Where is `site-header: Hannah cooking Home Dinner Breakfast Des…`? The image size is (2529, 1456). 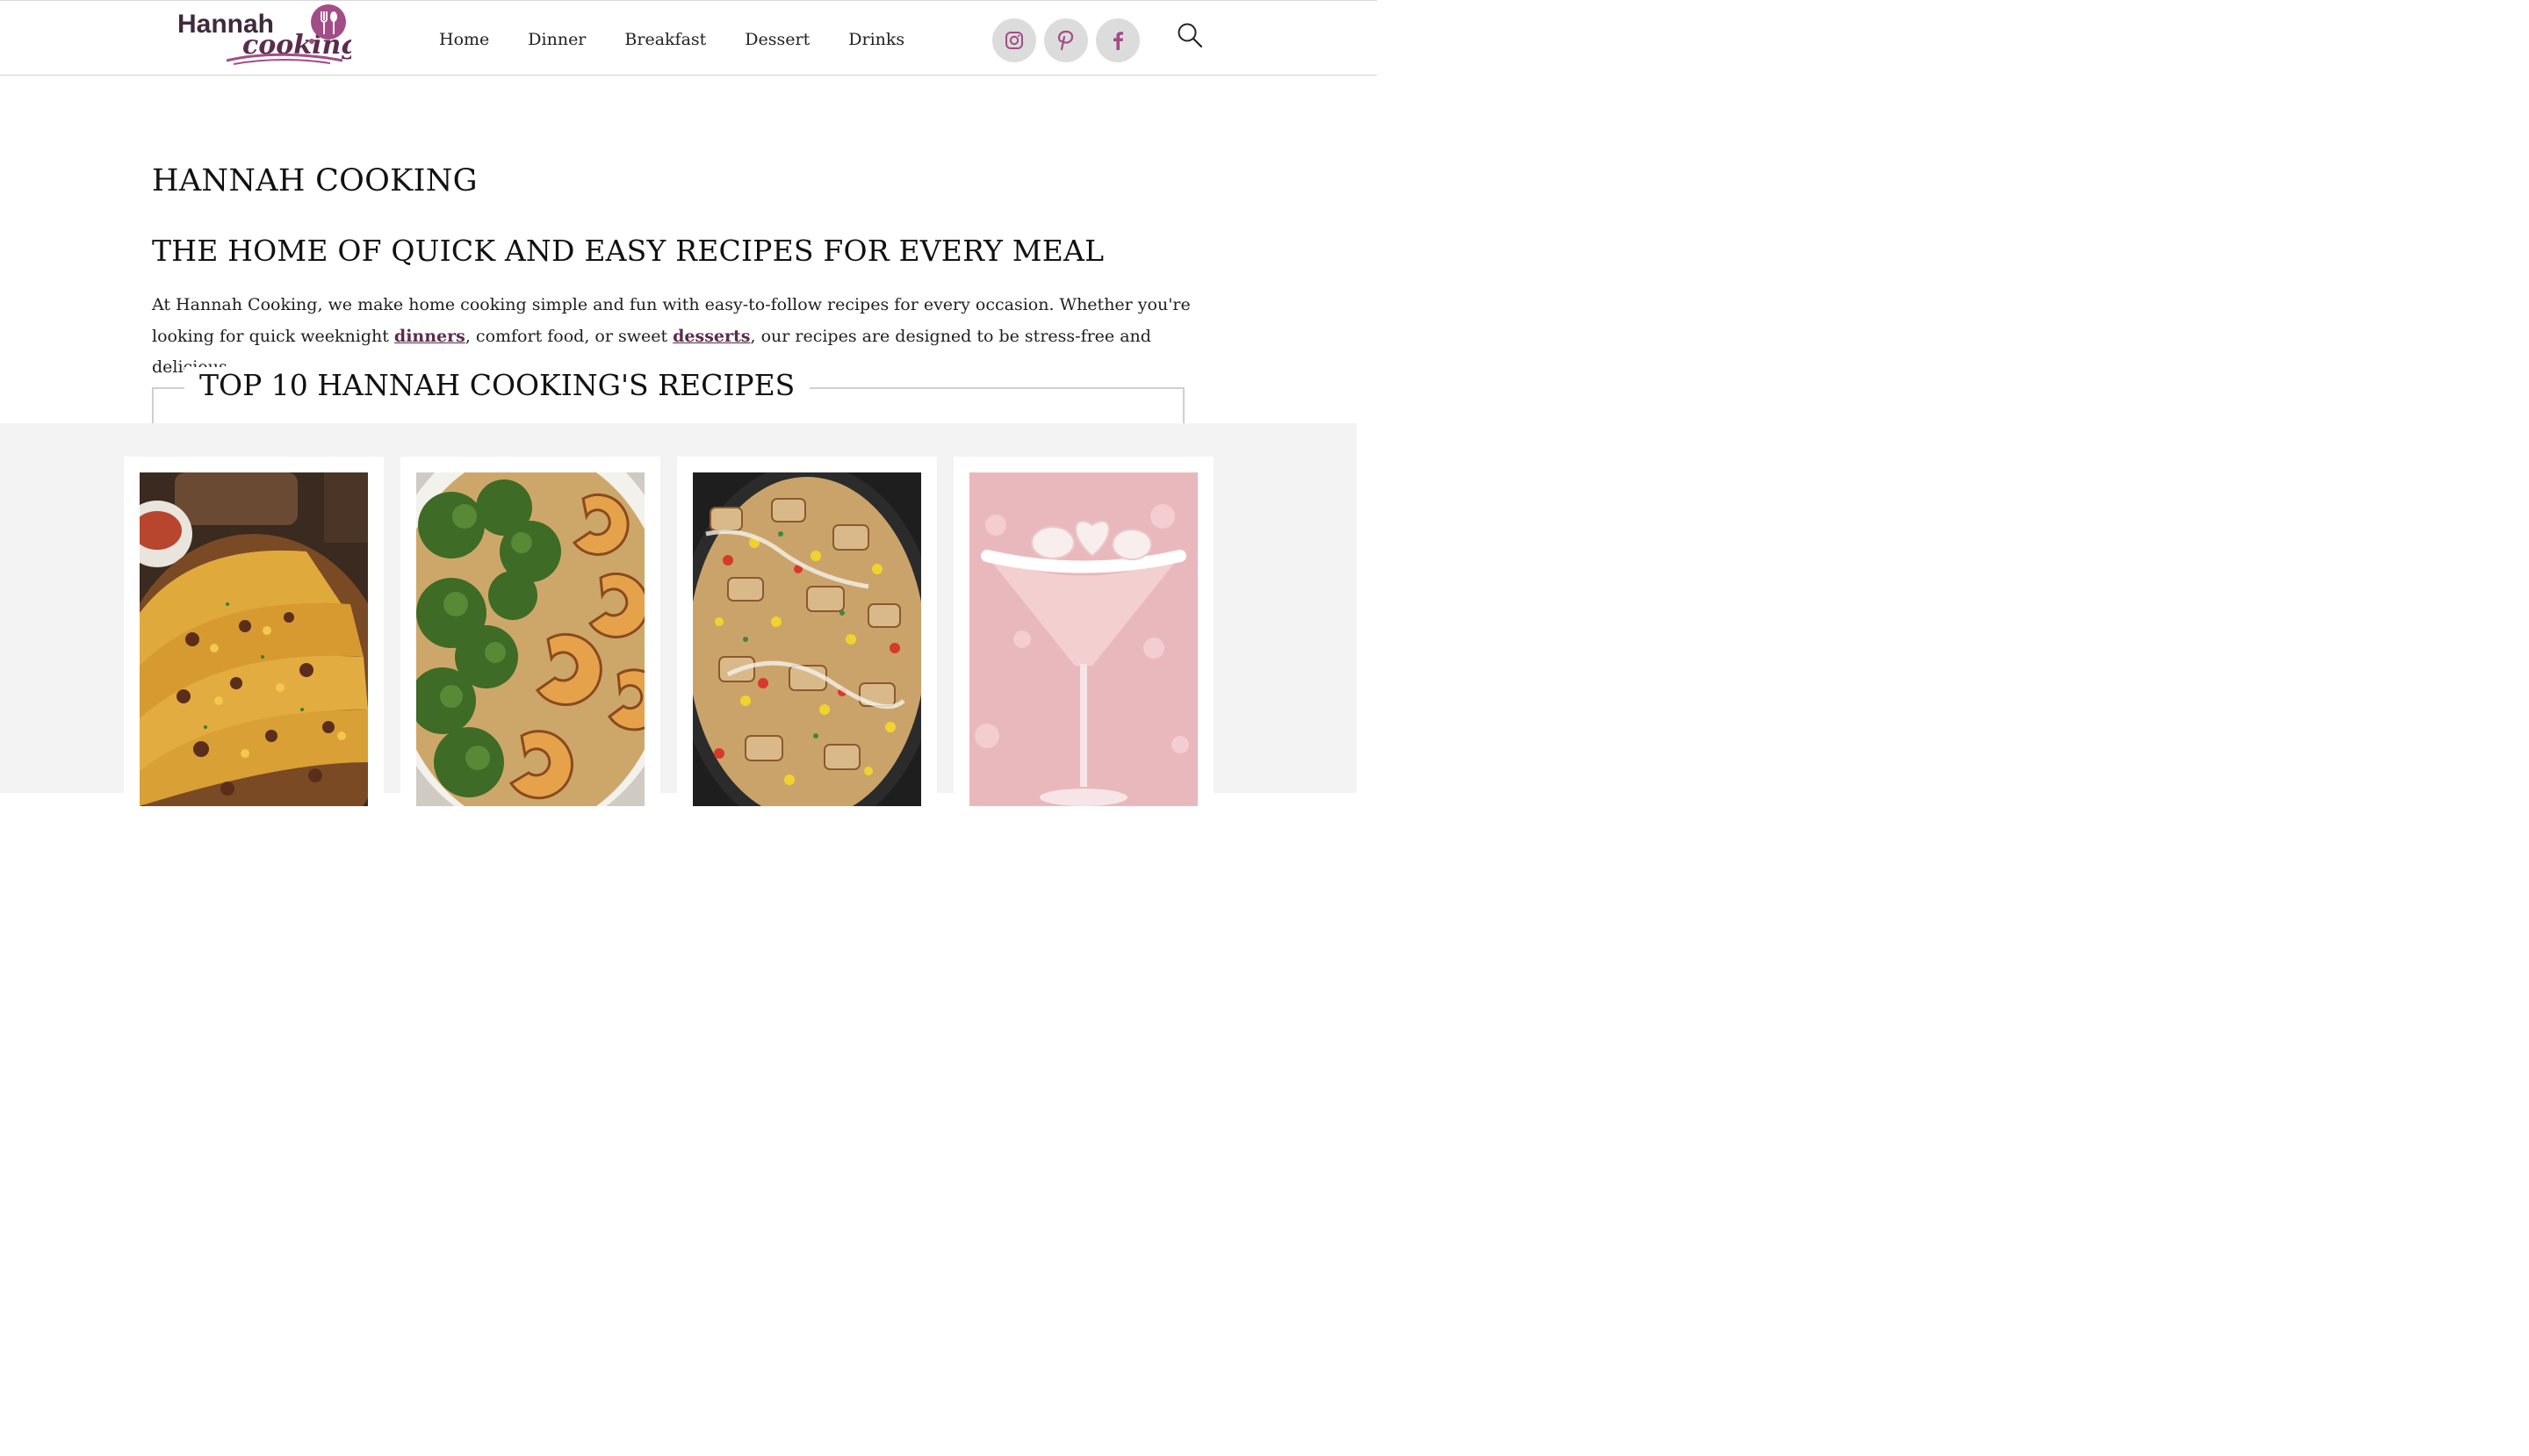
site-header: Hannah cooking Home Dinner Breakfast Des… is located at coordinates (689, 38).